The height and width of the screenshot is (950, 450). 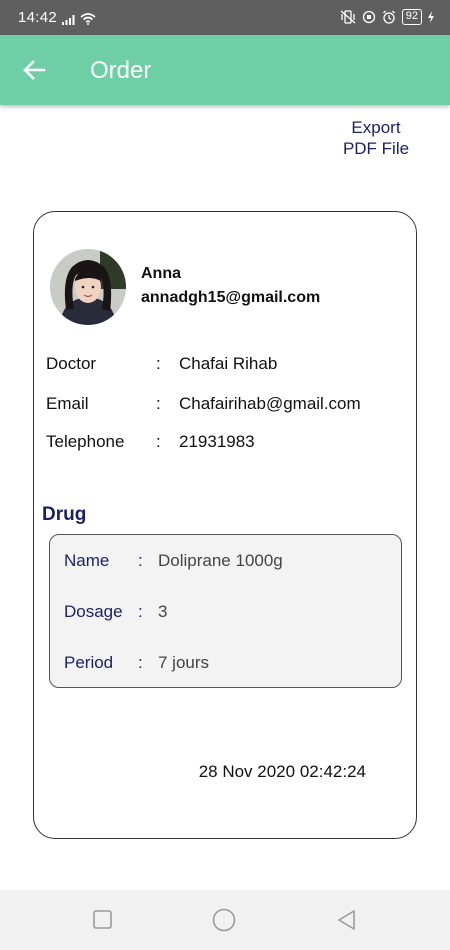 I want to click on page-title: Order, so click(x=121, y=70).